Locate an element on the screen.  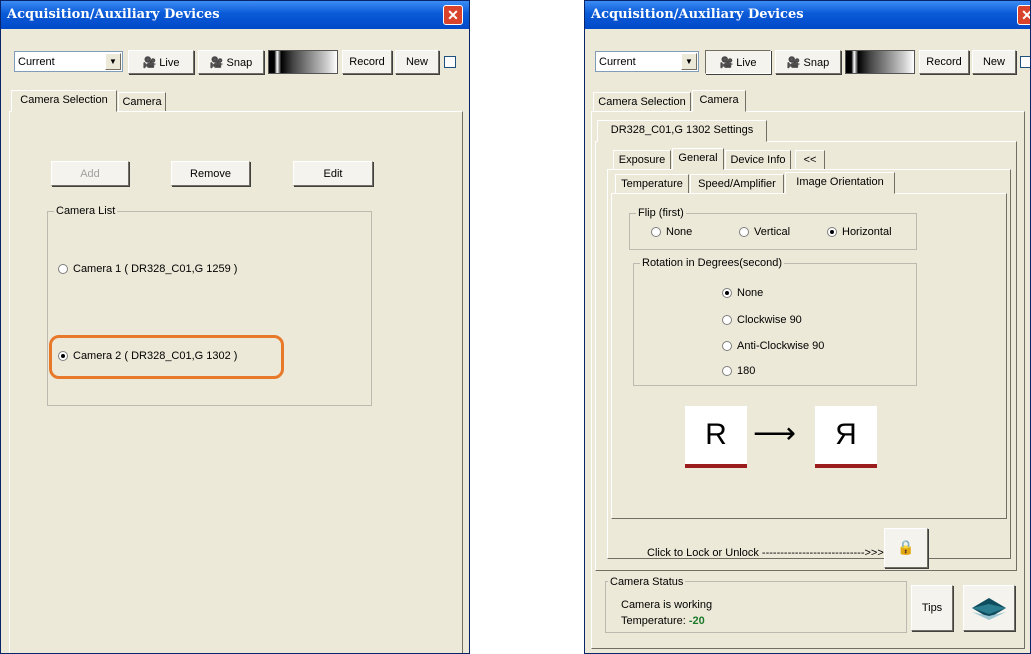
layers-button is located at coordinates (989, 608).